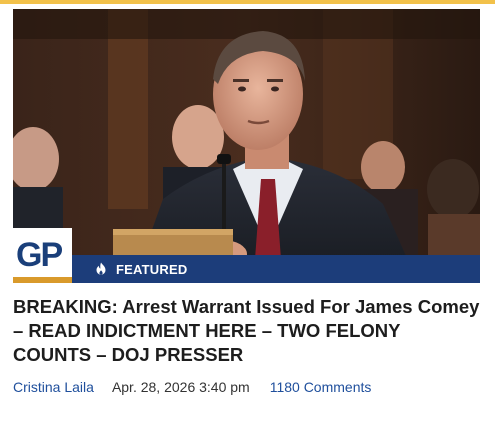 The height and width of the screenshot is (422, 495). Describe the element at coordinates (276, 269) in the screenshot. I see `featured-badge: FEATURED` at that location.